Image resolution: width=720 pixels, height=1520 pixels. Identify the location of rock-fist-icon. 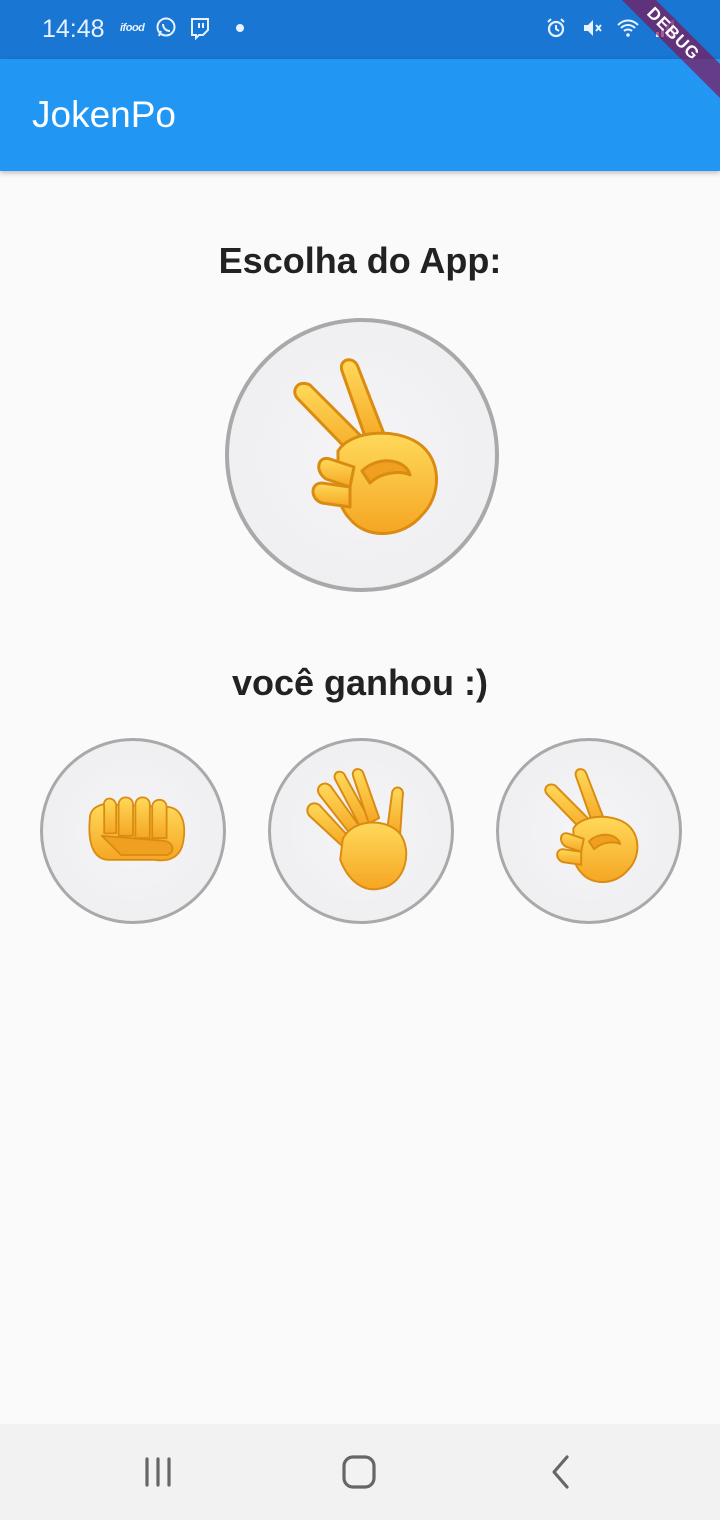
(133, 831).